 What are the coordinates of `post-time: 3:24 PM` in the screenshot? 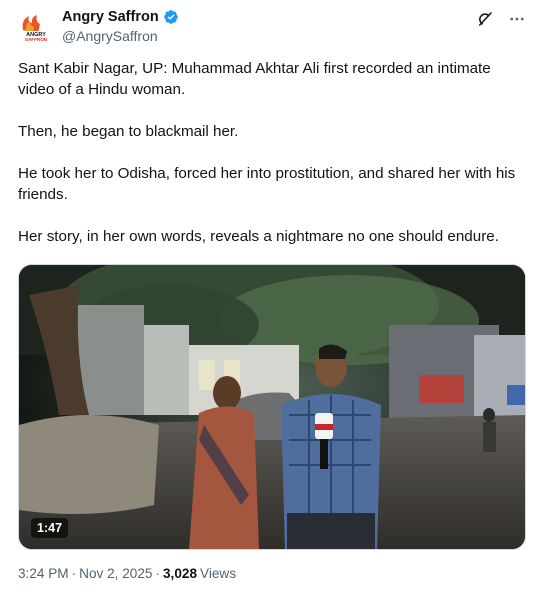 It's located at (43, 573).